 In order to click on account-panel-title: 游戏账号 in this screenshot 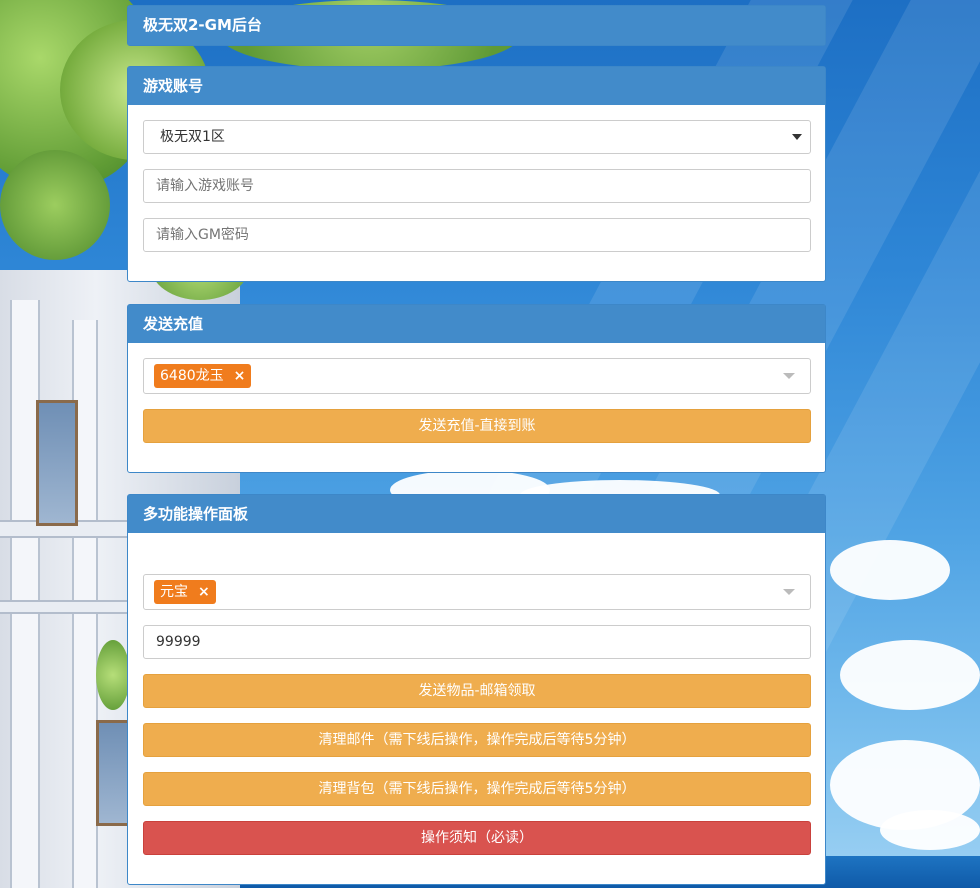, I will do `click(476, 86)`.